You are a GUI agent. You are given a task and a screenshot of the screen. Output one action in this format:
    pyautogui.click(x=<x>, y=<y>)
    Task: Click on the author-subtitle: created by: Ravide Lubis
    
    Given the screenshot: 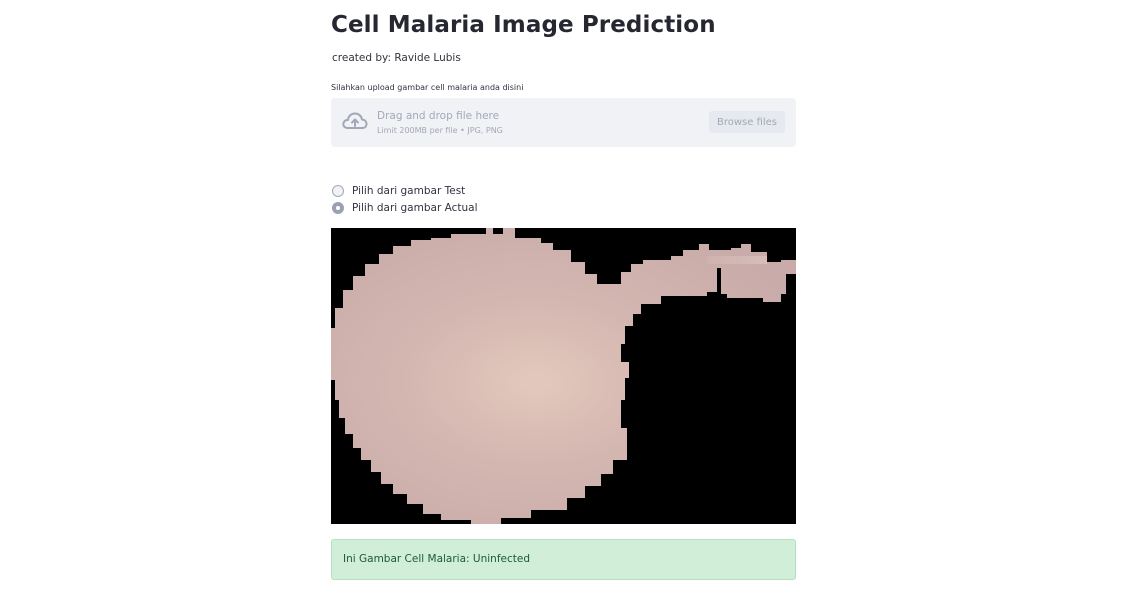 What is the action you would take?
    pyautogui.click(x=396, y=58)
    